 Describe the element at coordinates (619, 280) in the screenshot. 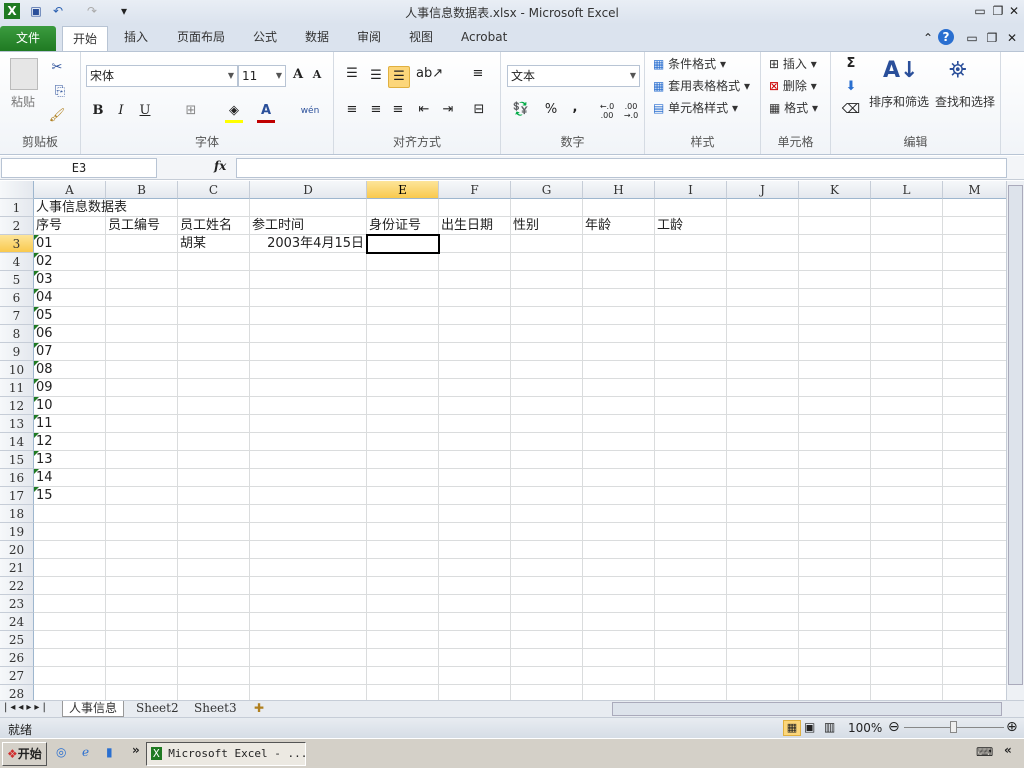

I see `cell-H5` at that location.